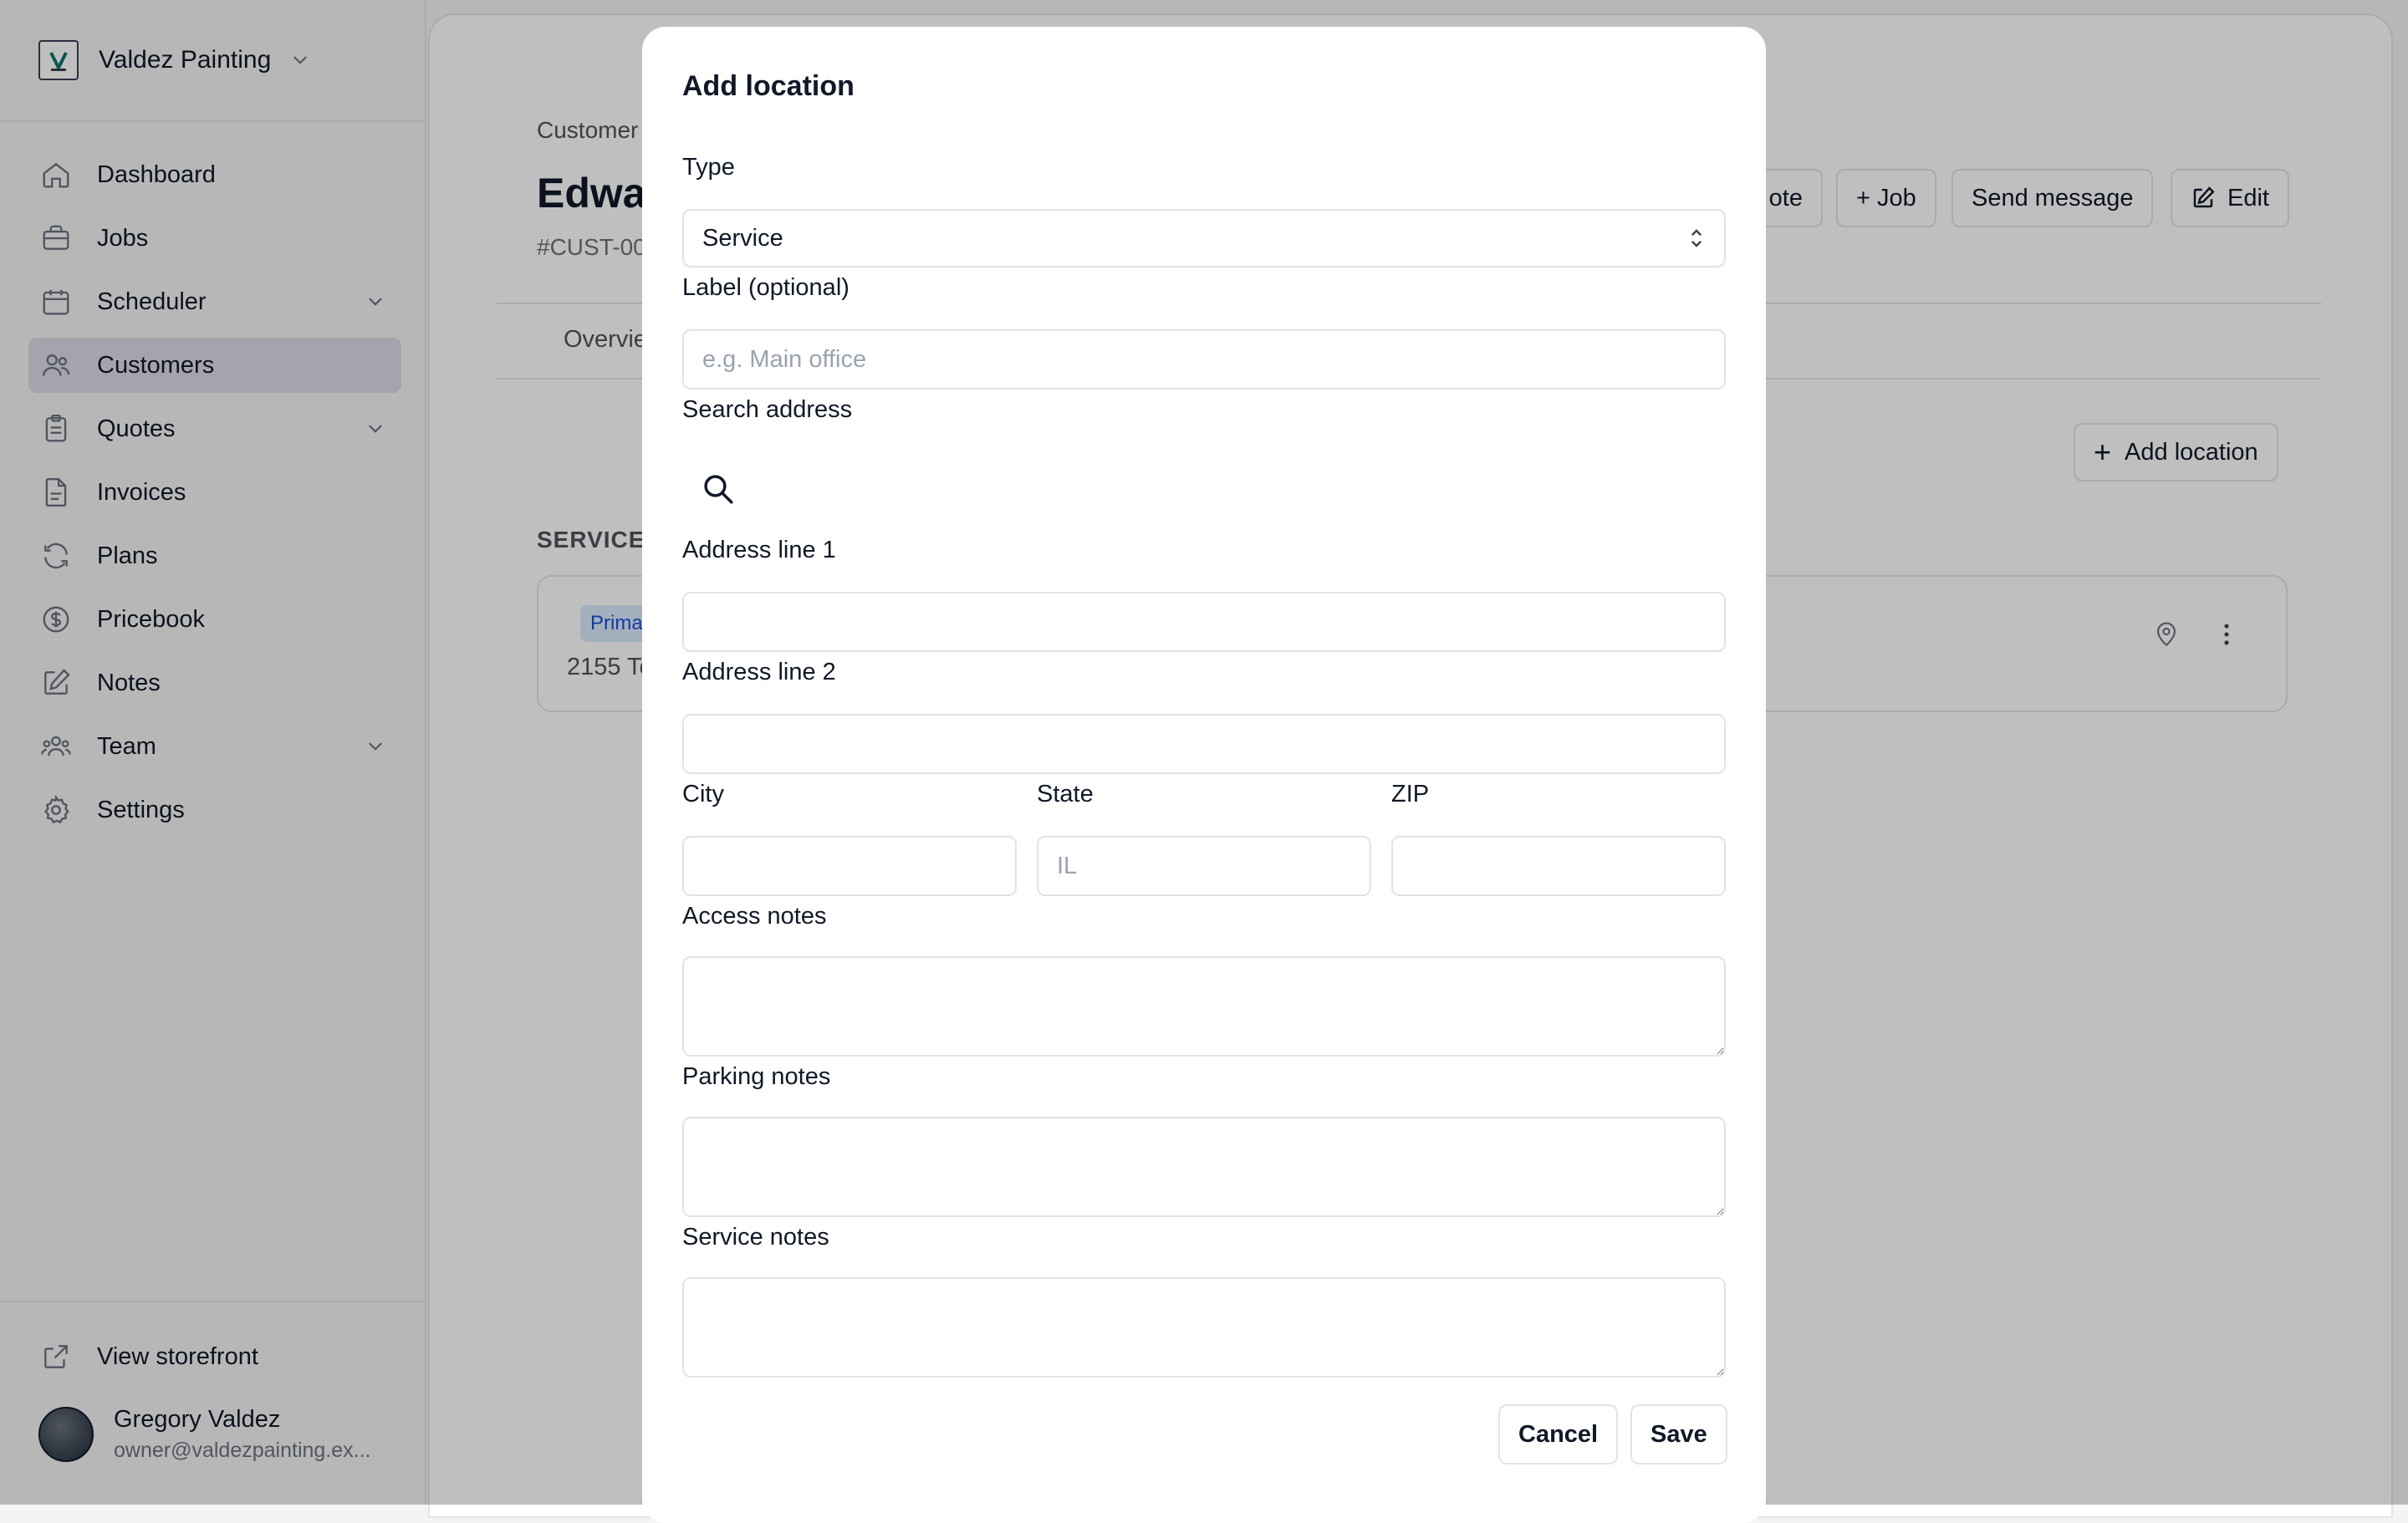 The width and height of the screenshot is (2408, 1523). What do you see at coordinates (1204, 1327) in the screenshot?
I see `service-notes-textarea` at bounding box center [1204, 1327].